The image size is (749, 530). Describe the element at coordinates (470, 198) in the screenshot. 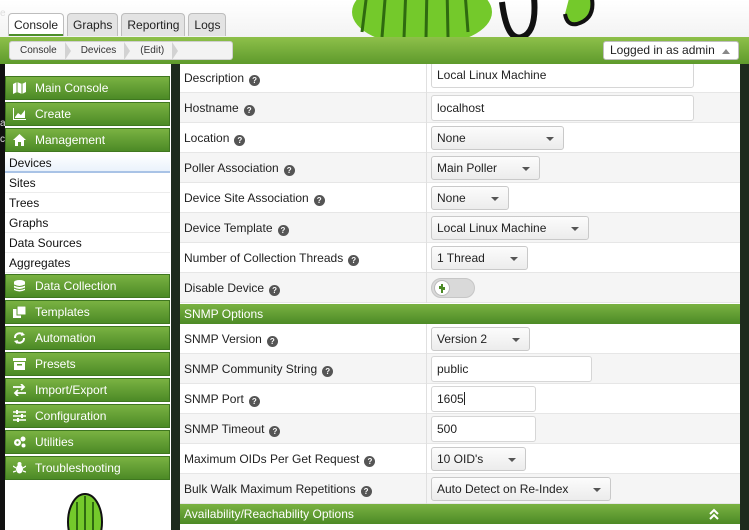

I see `site-select: None` at that location.